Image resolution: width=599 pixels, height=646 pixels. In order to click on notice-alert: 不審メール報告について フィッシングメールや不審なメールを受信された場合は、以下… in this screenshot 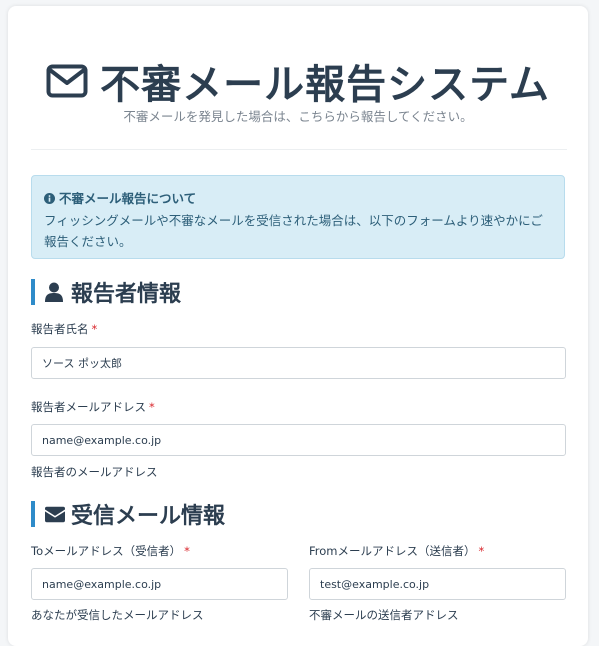, I will do `click(298, 217)`.